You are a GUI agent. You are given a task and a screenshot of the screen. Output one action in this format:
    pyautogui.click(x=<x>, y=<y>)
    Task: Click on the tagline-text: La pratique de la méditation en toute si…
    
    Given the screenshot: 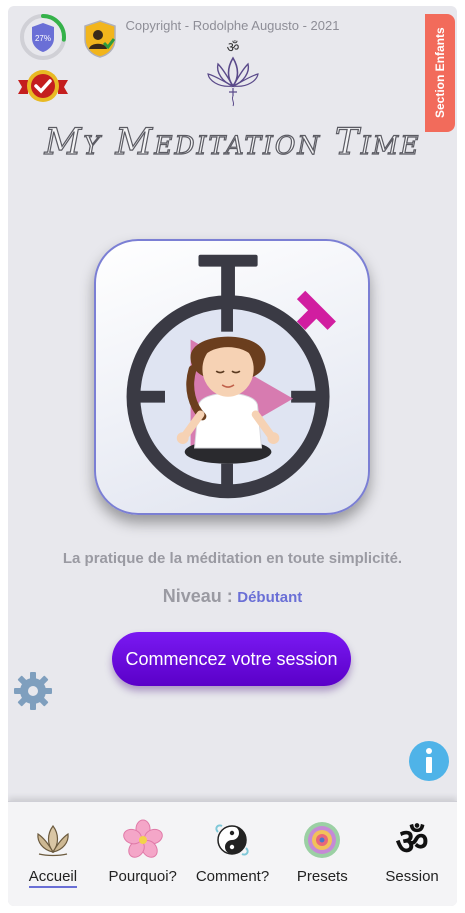 What is the action you would take?
    pyautogui.click(x=232, y=558)
    